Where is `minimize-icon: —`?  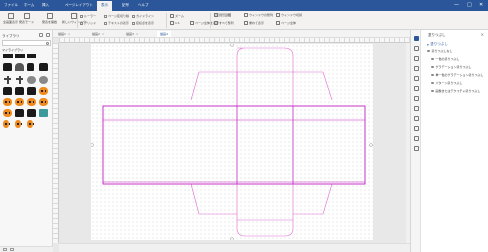
minimize-icon: — is located at coordinates (456, 5).